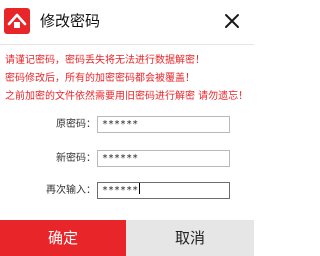  What do you see at coordinates (70, 21) in the screenshot?
I see `dialog-title: 修改密码` at bounding box center [70, 21].